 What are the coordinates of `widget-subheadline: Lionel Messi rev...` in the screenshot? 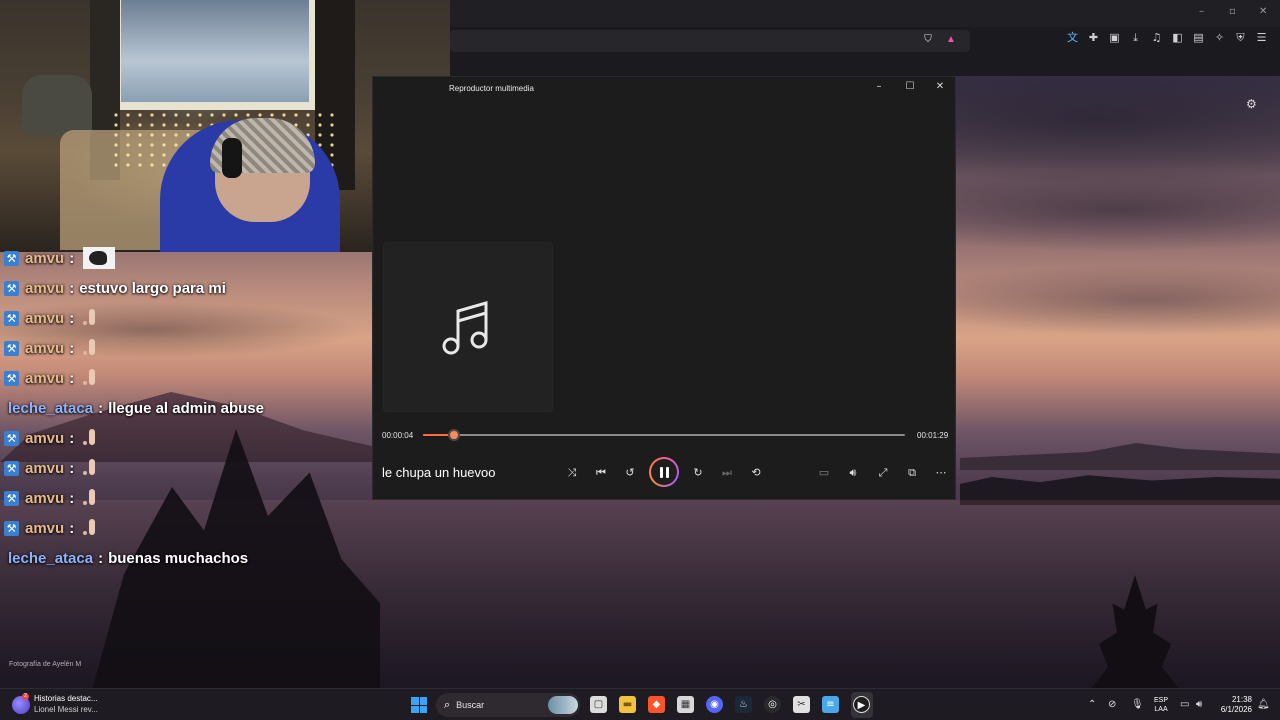 It's located at (66, 709).